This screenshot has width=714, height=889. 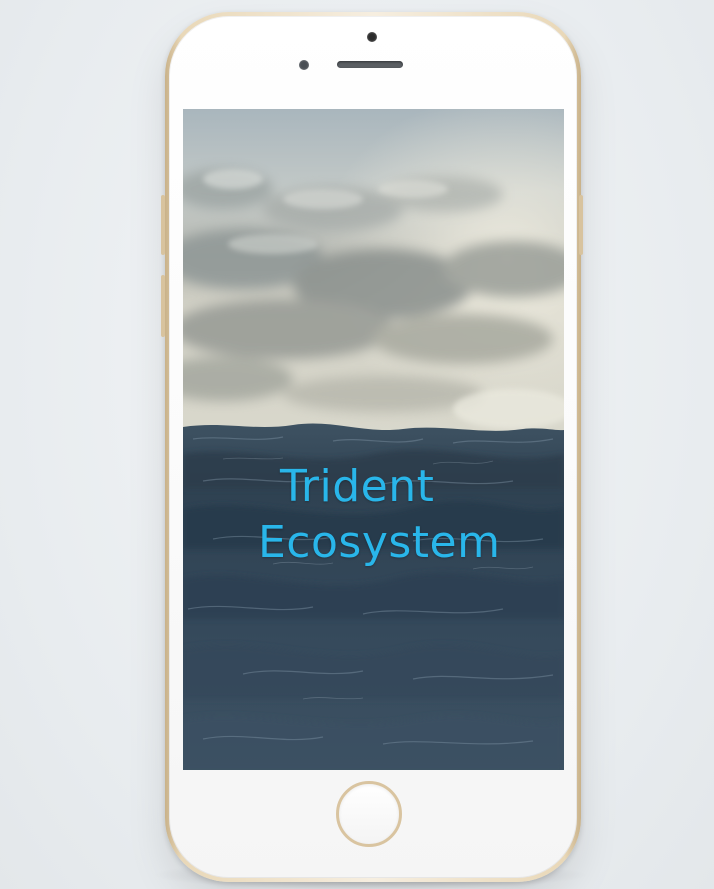 What do you see at coordinates (372, 37) in the screenshot?
I see `front-camera-icon` at bounding box center [372, 37].